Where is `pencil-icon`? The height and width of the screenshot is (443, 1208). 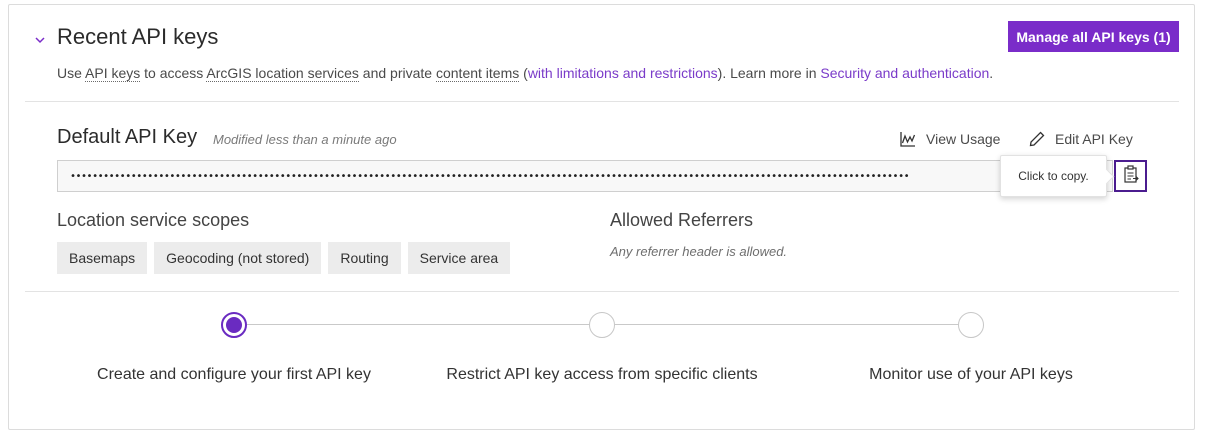 pencil-icon is located at coordinates (1037, 139).